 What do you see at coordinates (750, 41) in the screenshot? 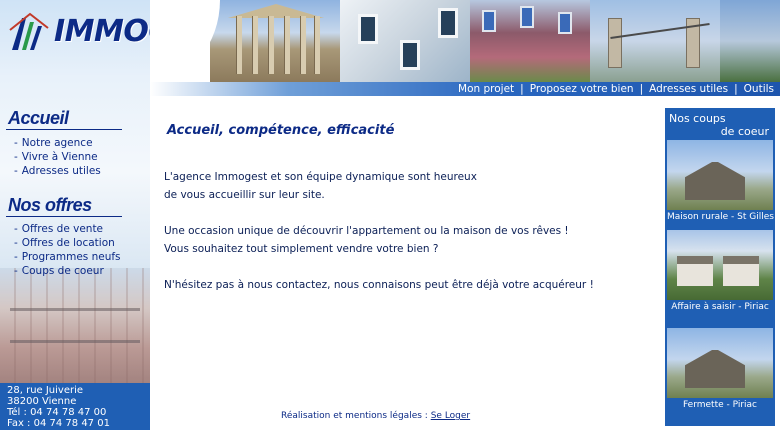
I see `header-photo-garden` at bounding box center [750, 41].